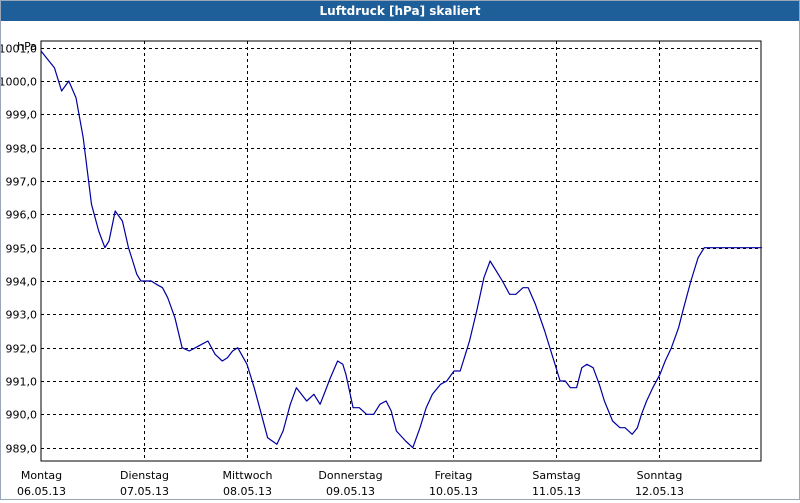 The height and width of the screenshot is (503, 800). What do you see at coordinates (22, 415) in the screenshot?
I see `y-tick-label: 990,0` at bounding box center [22, 415].